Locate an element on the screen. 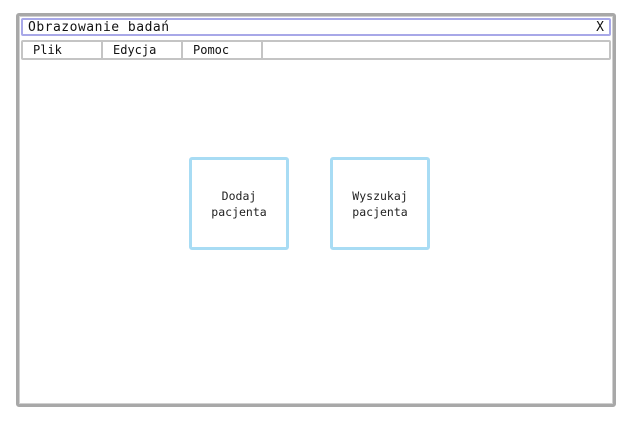  add-patient-label: Dodaj pacjenta is located at coordinates (239, 203).